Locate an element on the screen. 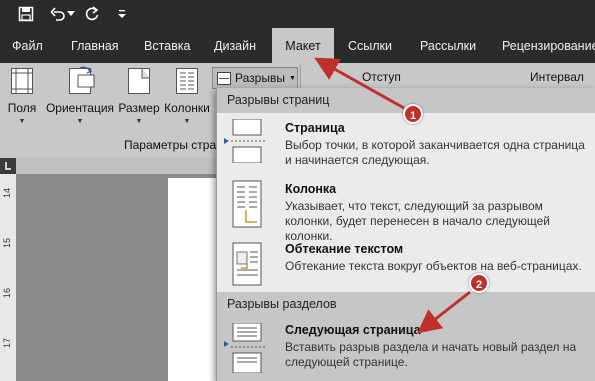 The width and height of the screenshot is (595, 381). callout-badge-1: 1 is located at coordinates (413, 114).